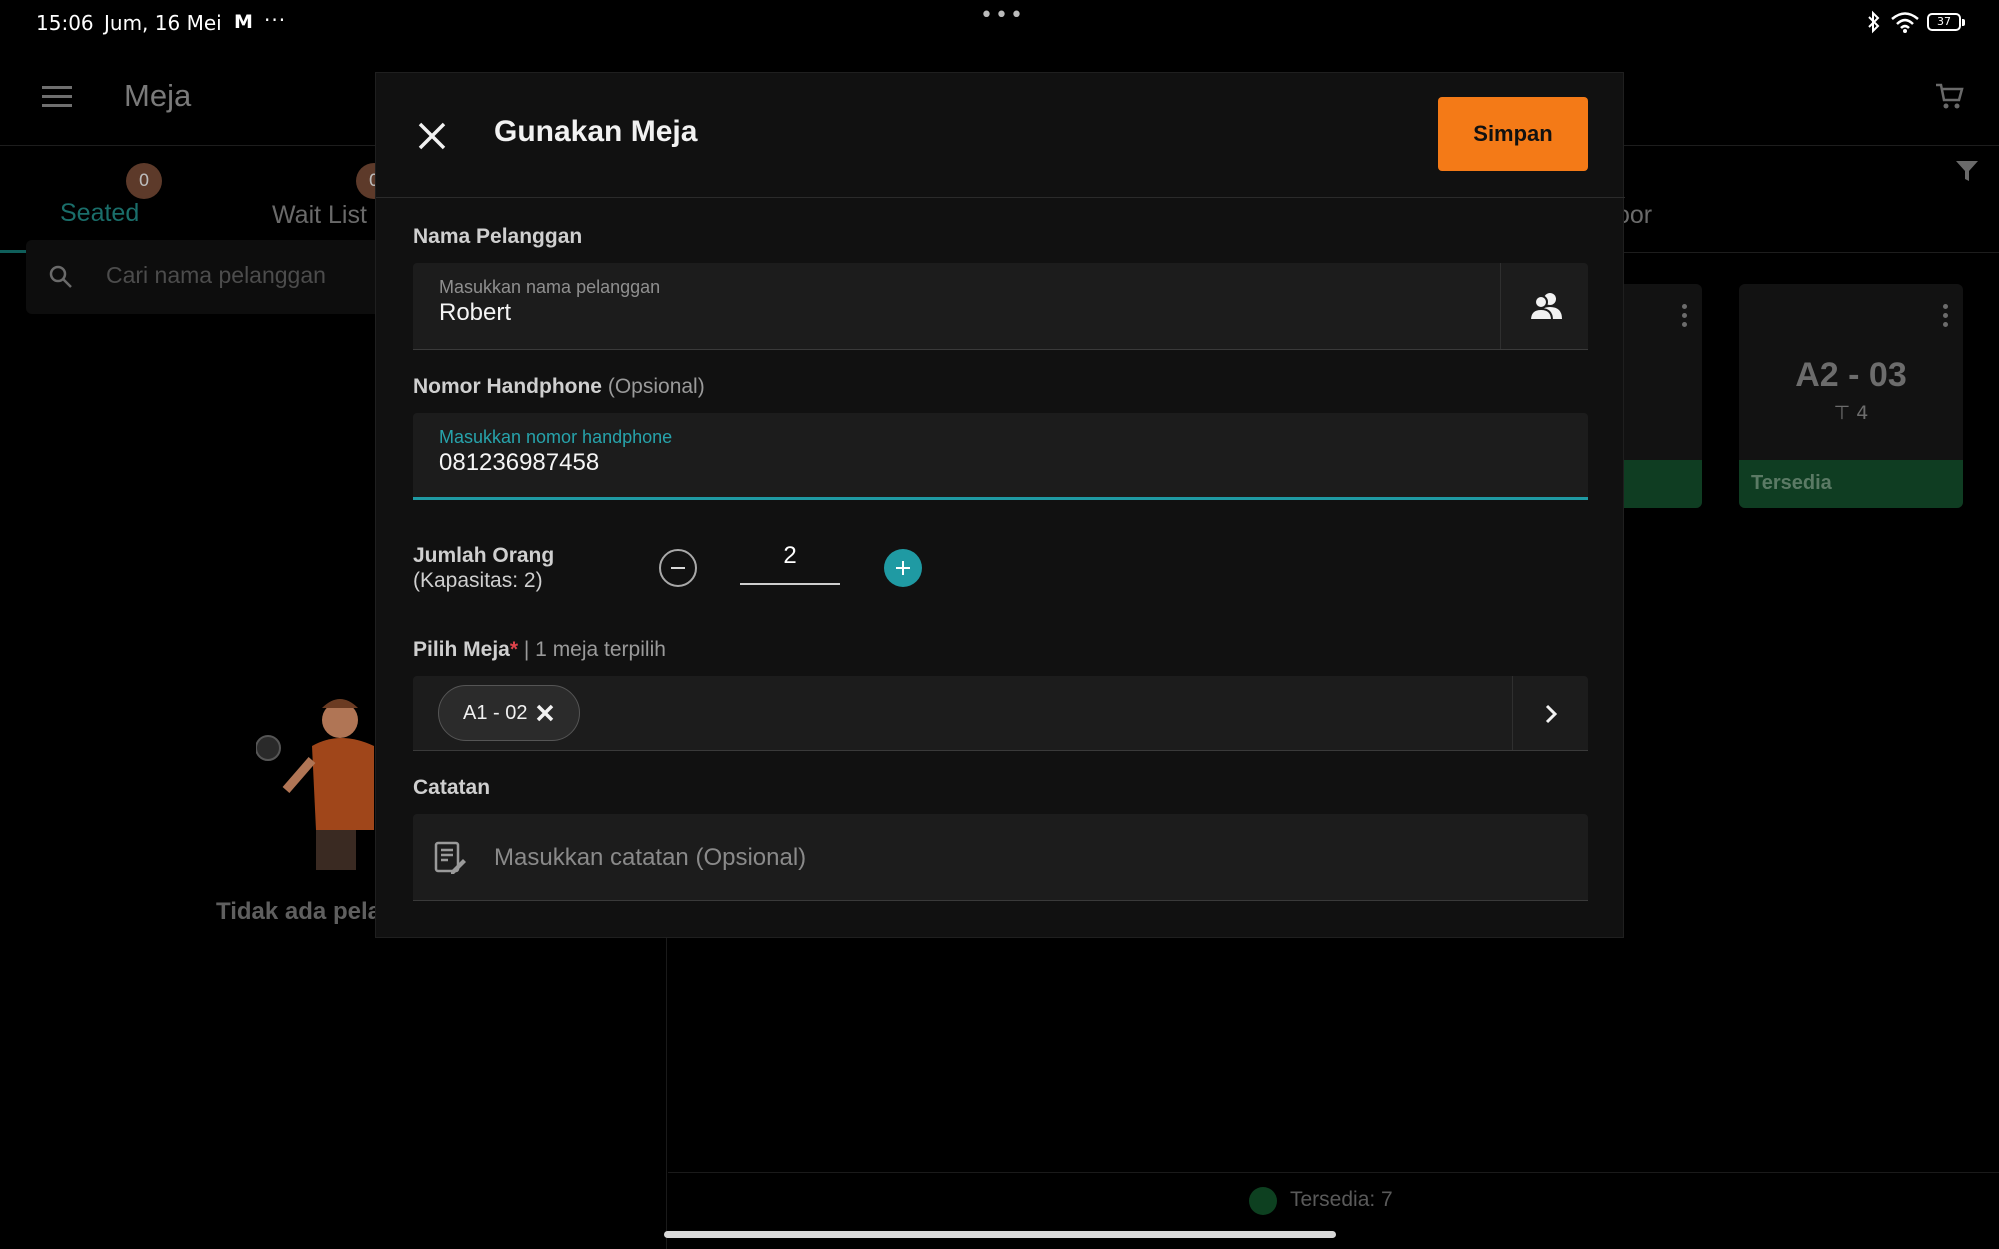 This screenshot has height=1249, width=1999. What do you see at coordinates (461, 649) in the screenshot?
I see `select-table-label-text: Pilih Meja` at bounding box center [461, 649].